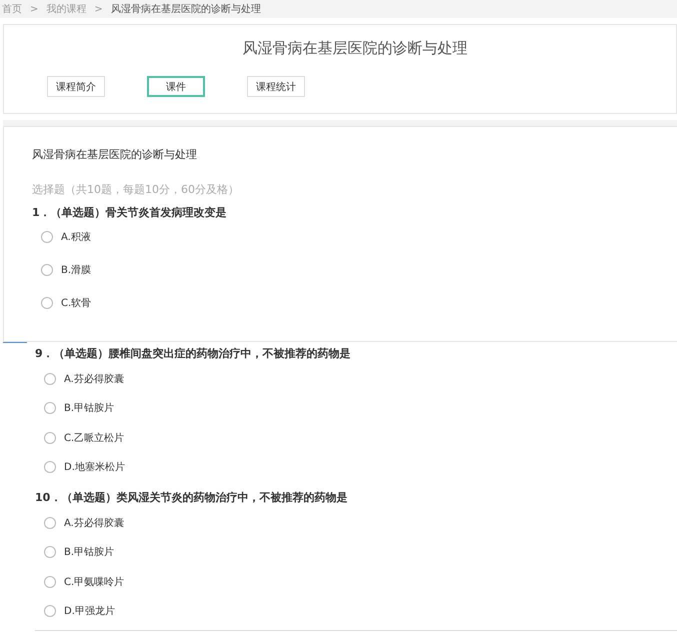 The image size is (677, 638). What do you see at coordinates (130, 212) in the screenshot?
I see `question-text: 1．（单选题）骨关节炎首发病理改变是` at bounding box center [130, 212].